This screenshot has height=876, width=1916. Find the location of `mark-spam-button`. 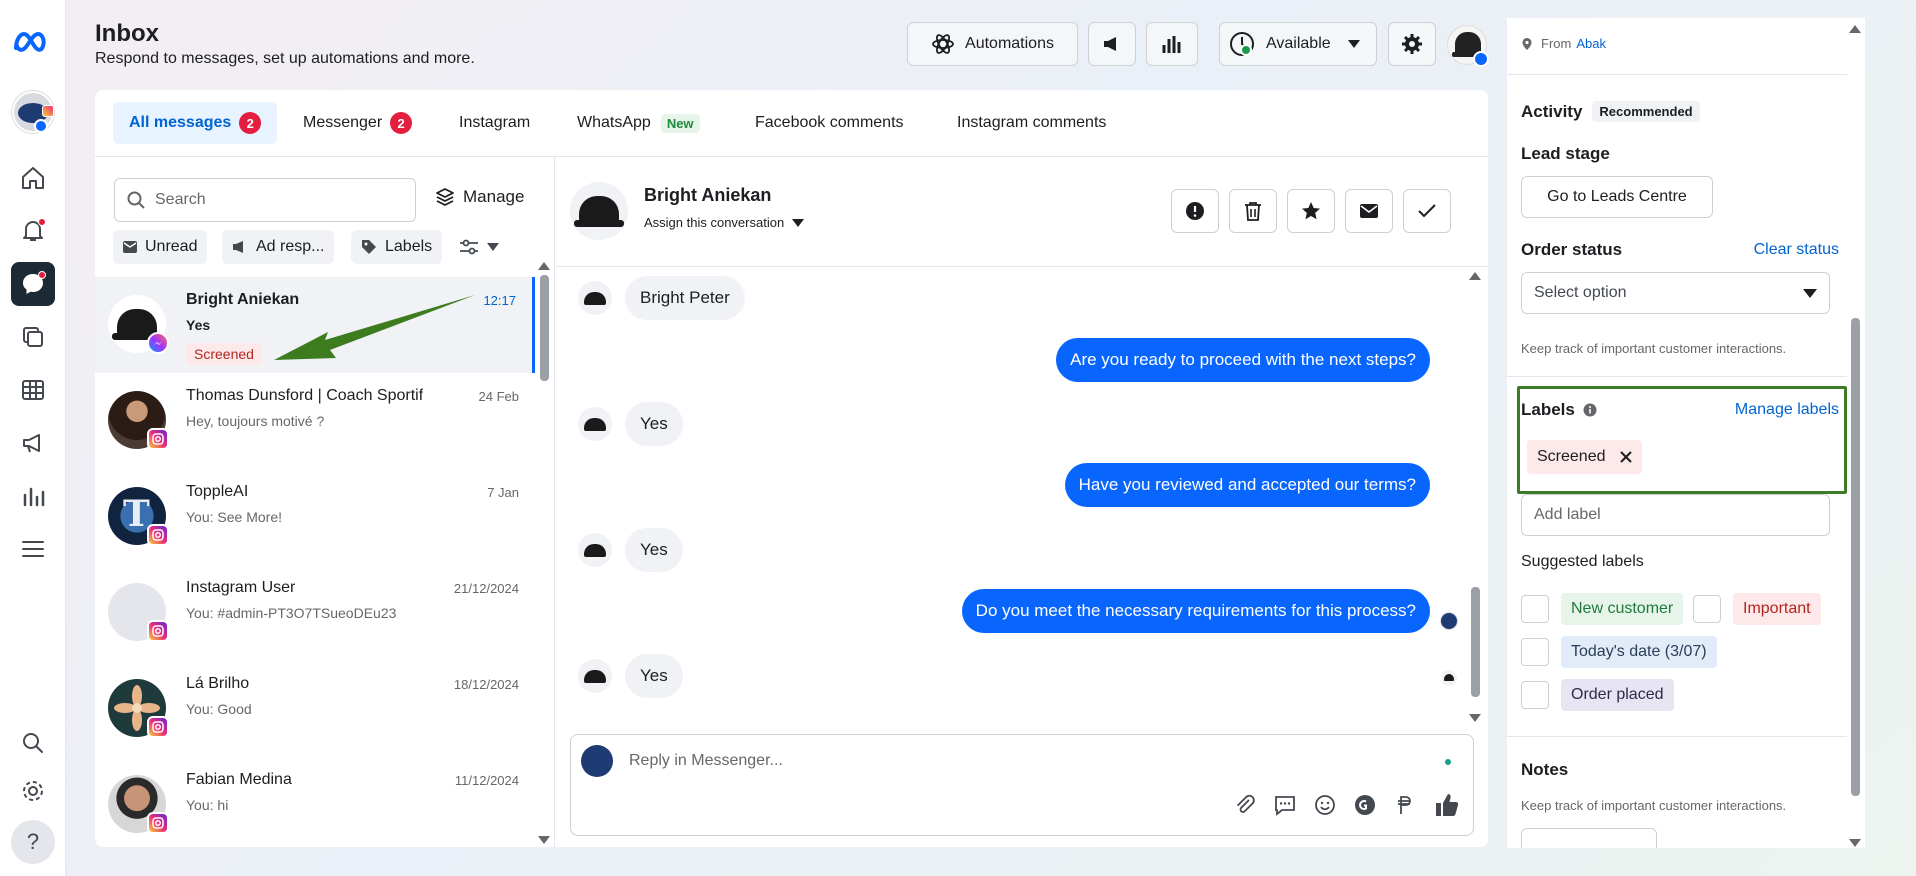

mark-spam-button is located at coordinates (1195, 211).